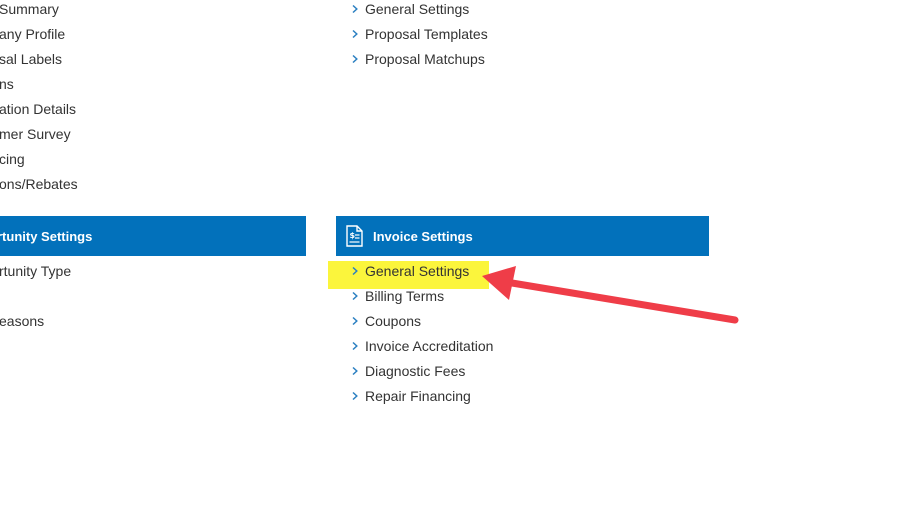 The height and width of the screenshot is (529, 900). Describe the element at coordinates (522, 236) in the screenshot. I see `invoice-settings-header: $ Invoice Settings` at that location.